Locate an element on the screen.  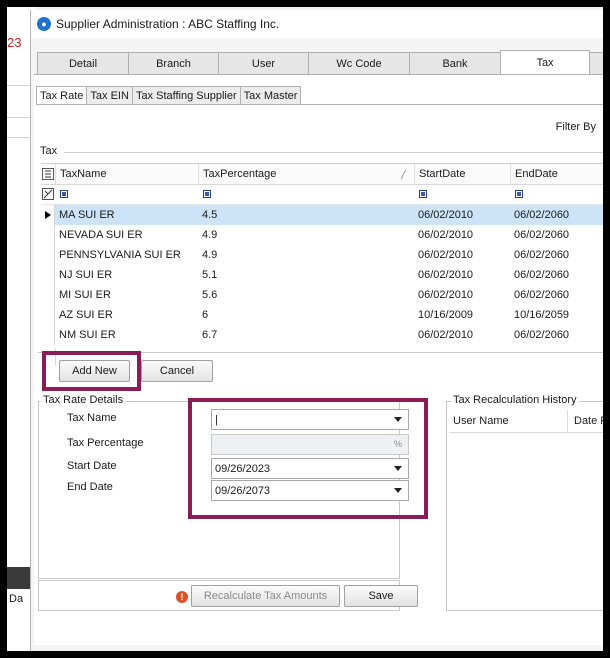
clear-filter-icon is located at coordinates (48, 194).